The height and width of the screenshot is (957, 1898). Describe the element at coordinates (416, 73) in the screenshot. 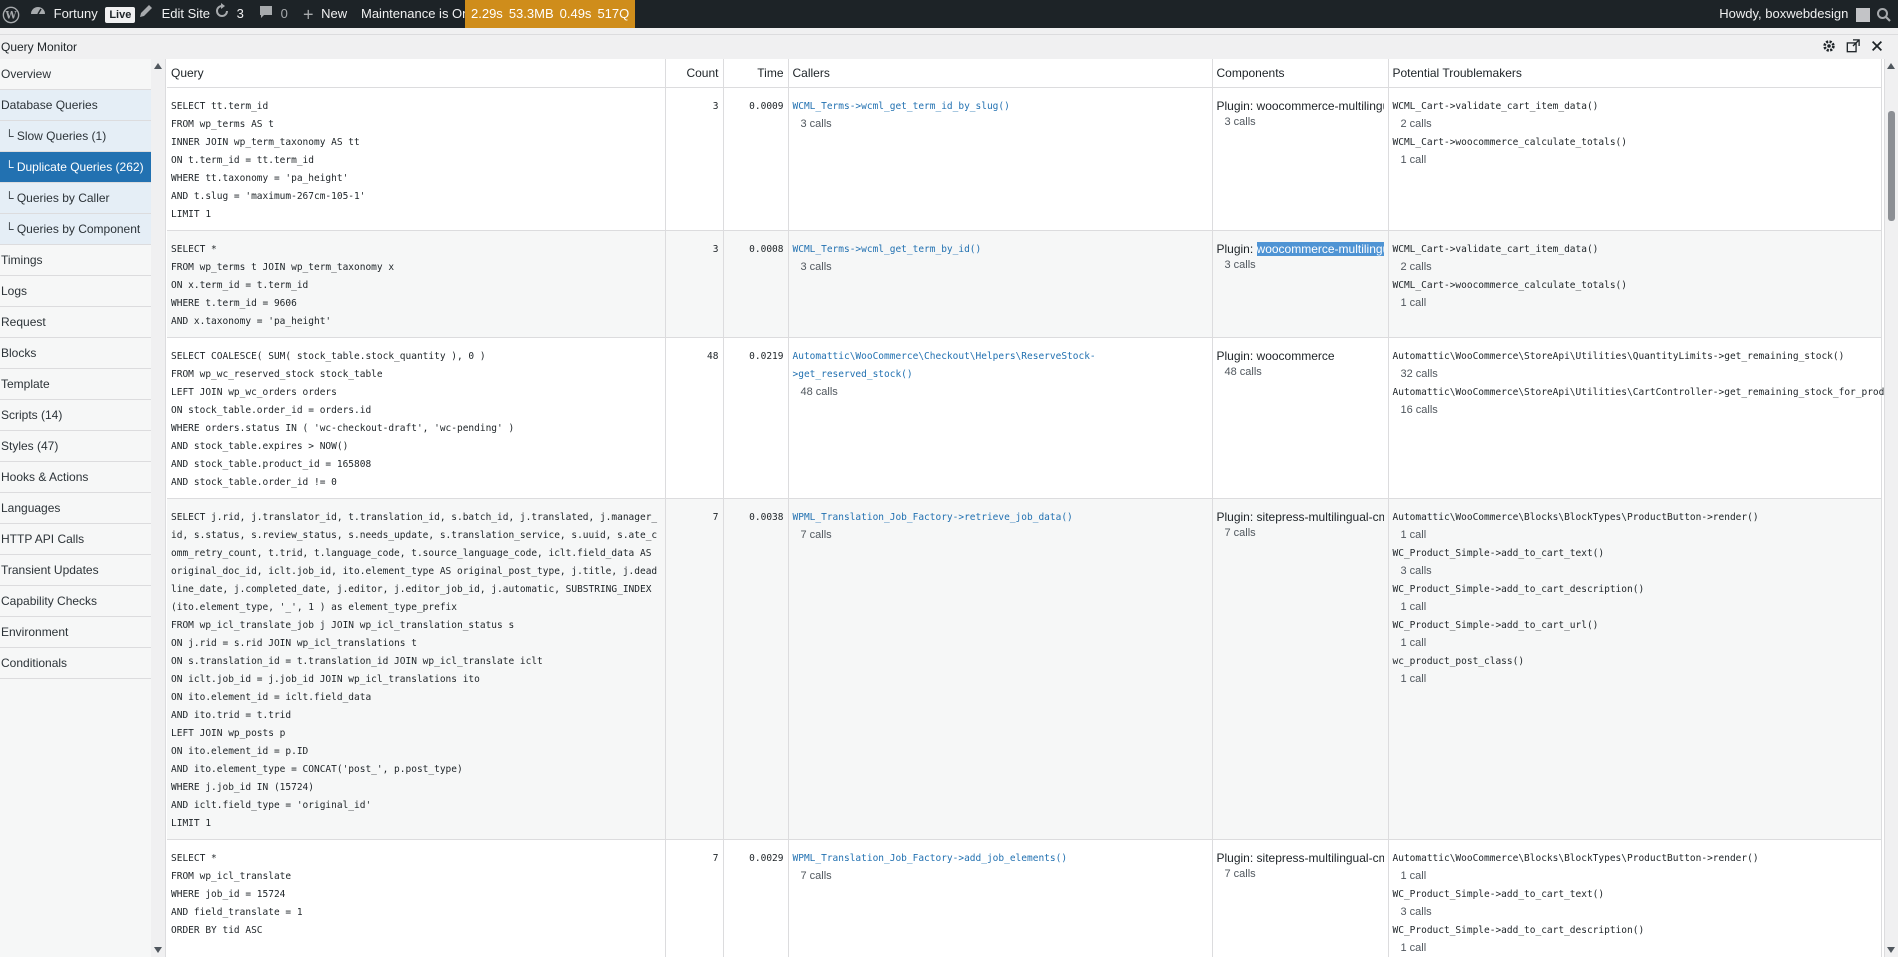

I see `header-query: Query` at that location.